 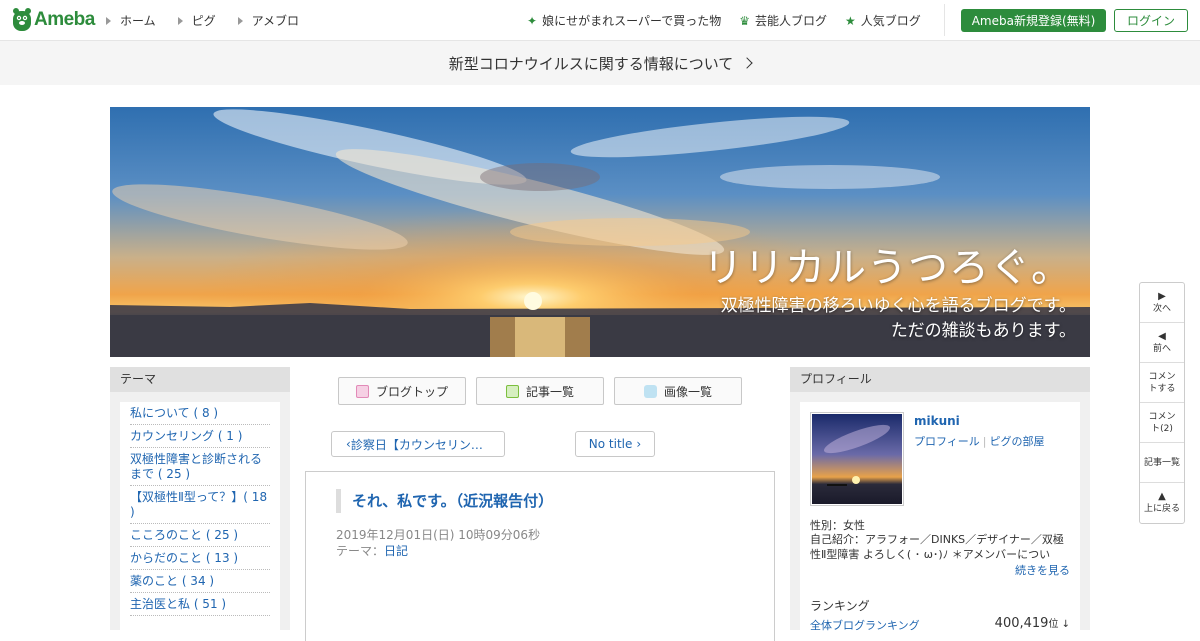 I want to click on register-button: Ameba新規登録(無料), so click(x=1033, y=20).